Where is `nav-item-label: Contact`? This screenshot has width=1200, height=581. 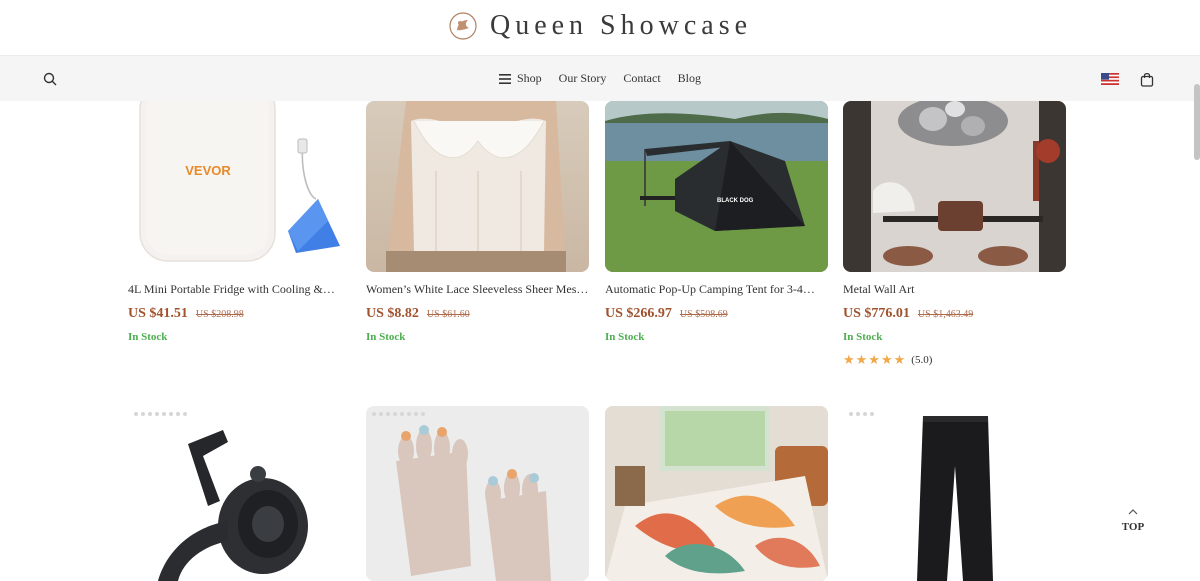
nav-item-label: Contact is located at coordinates (642, 78).